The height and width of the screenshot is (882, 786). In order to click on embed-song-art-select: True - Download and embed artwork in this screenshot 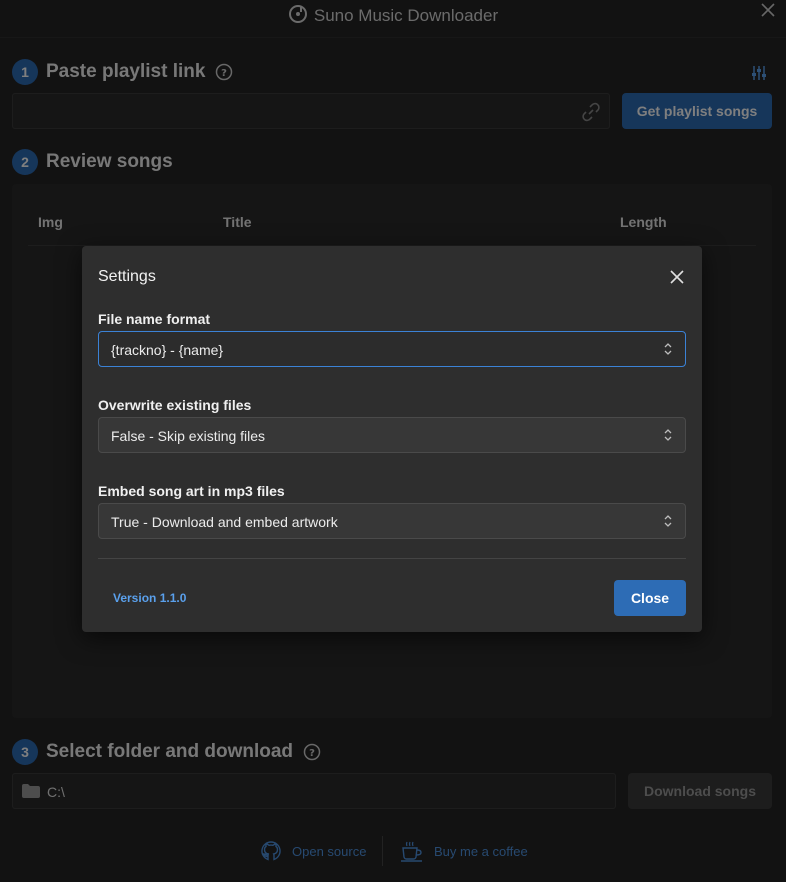, I will do `click(392, 521)`.